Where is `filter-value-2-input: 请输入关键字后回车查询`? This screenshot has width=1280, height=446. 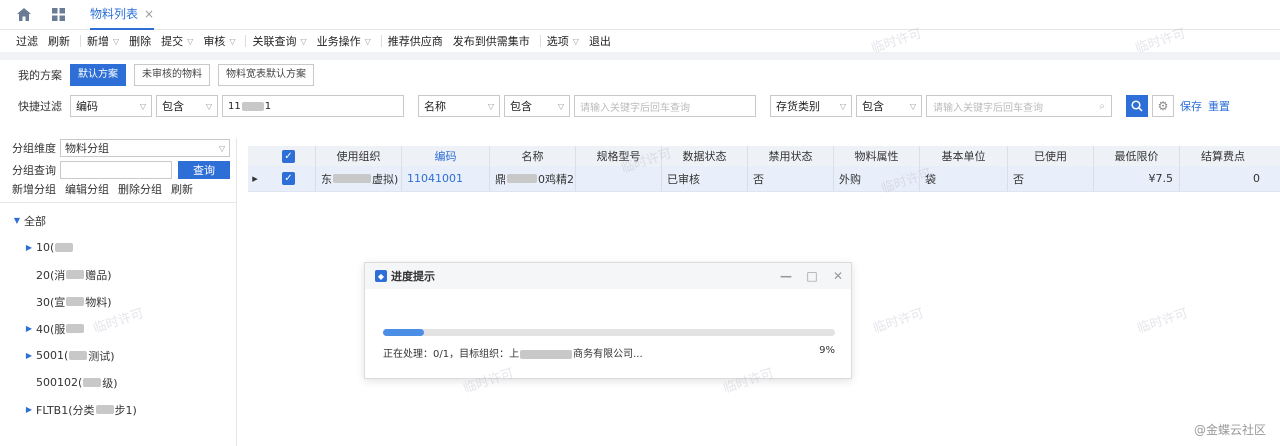 filter-value-2-input: 请输入关键字后回车查询 is located at coordinates (665, 106).